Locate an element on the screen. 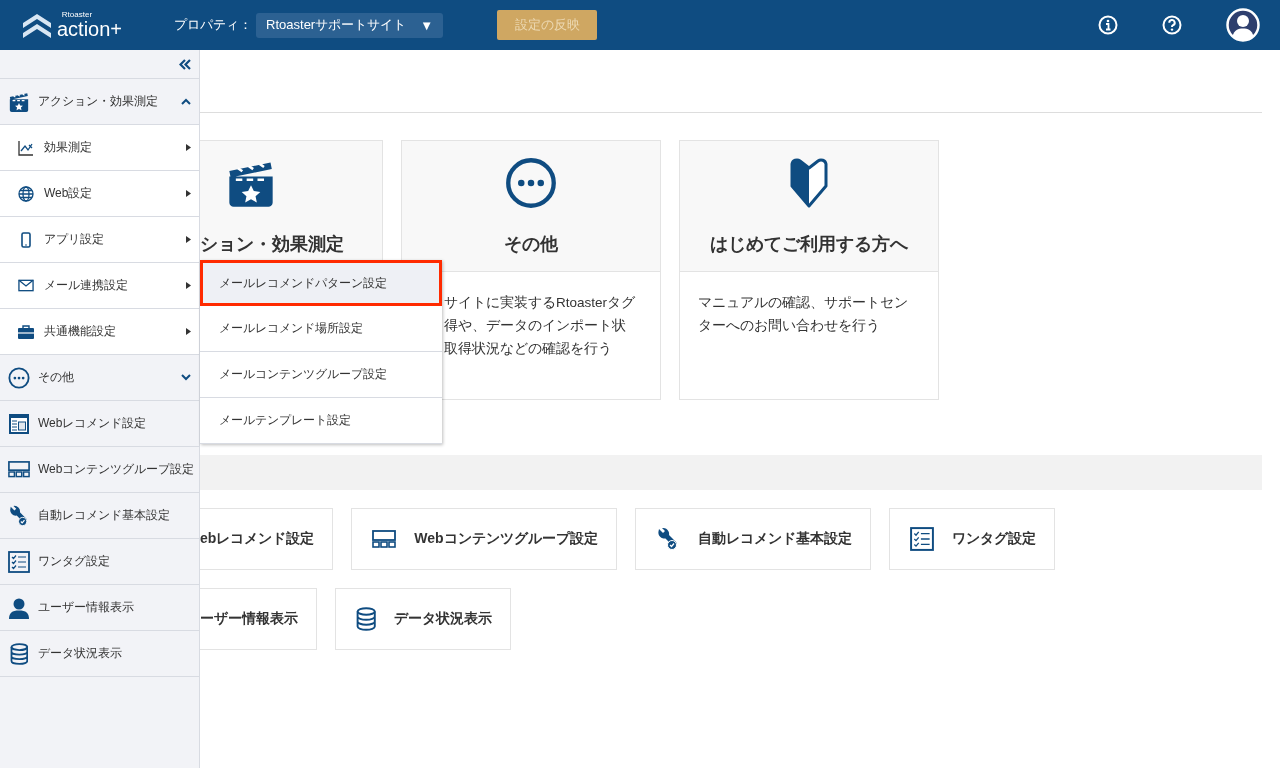  card-description: 得や、データのインポート状 is located at coordinates (535, 326).